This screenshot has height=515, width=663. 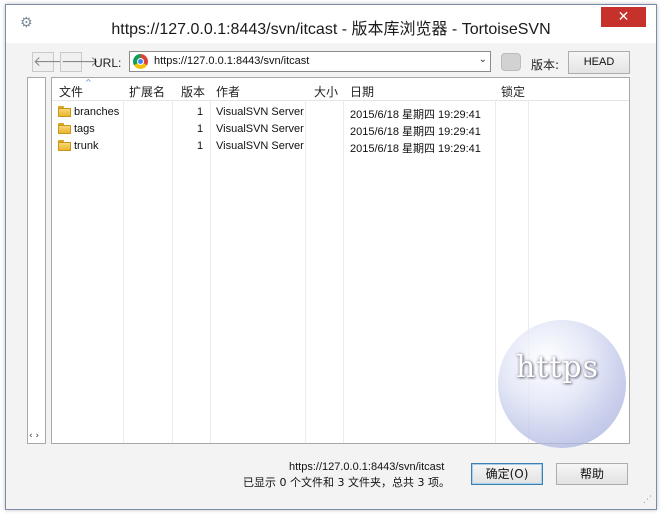 What do you see at coordinates (71, 91) in the screenshot?
I see `header-file: 文件` at bounding box center [71, 91].